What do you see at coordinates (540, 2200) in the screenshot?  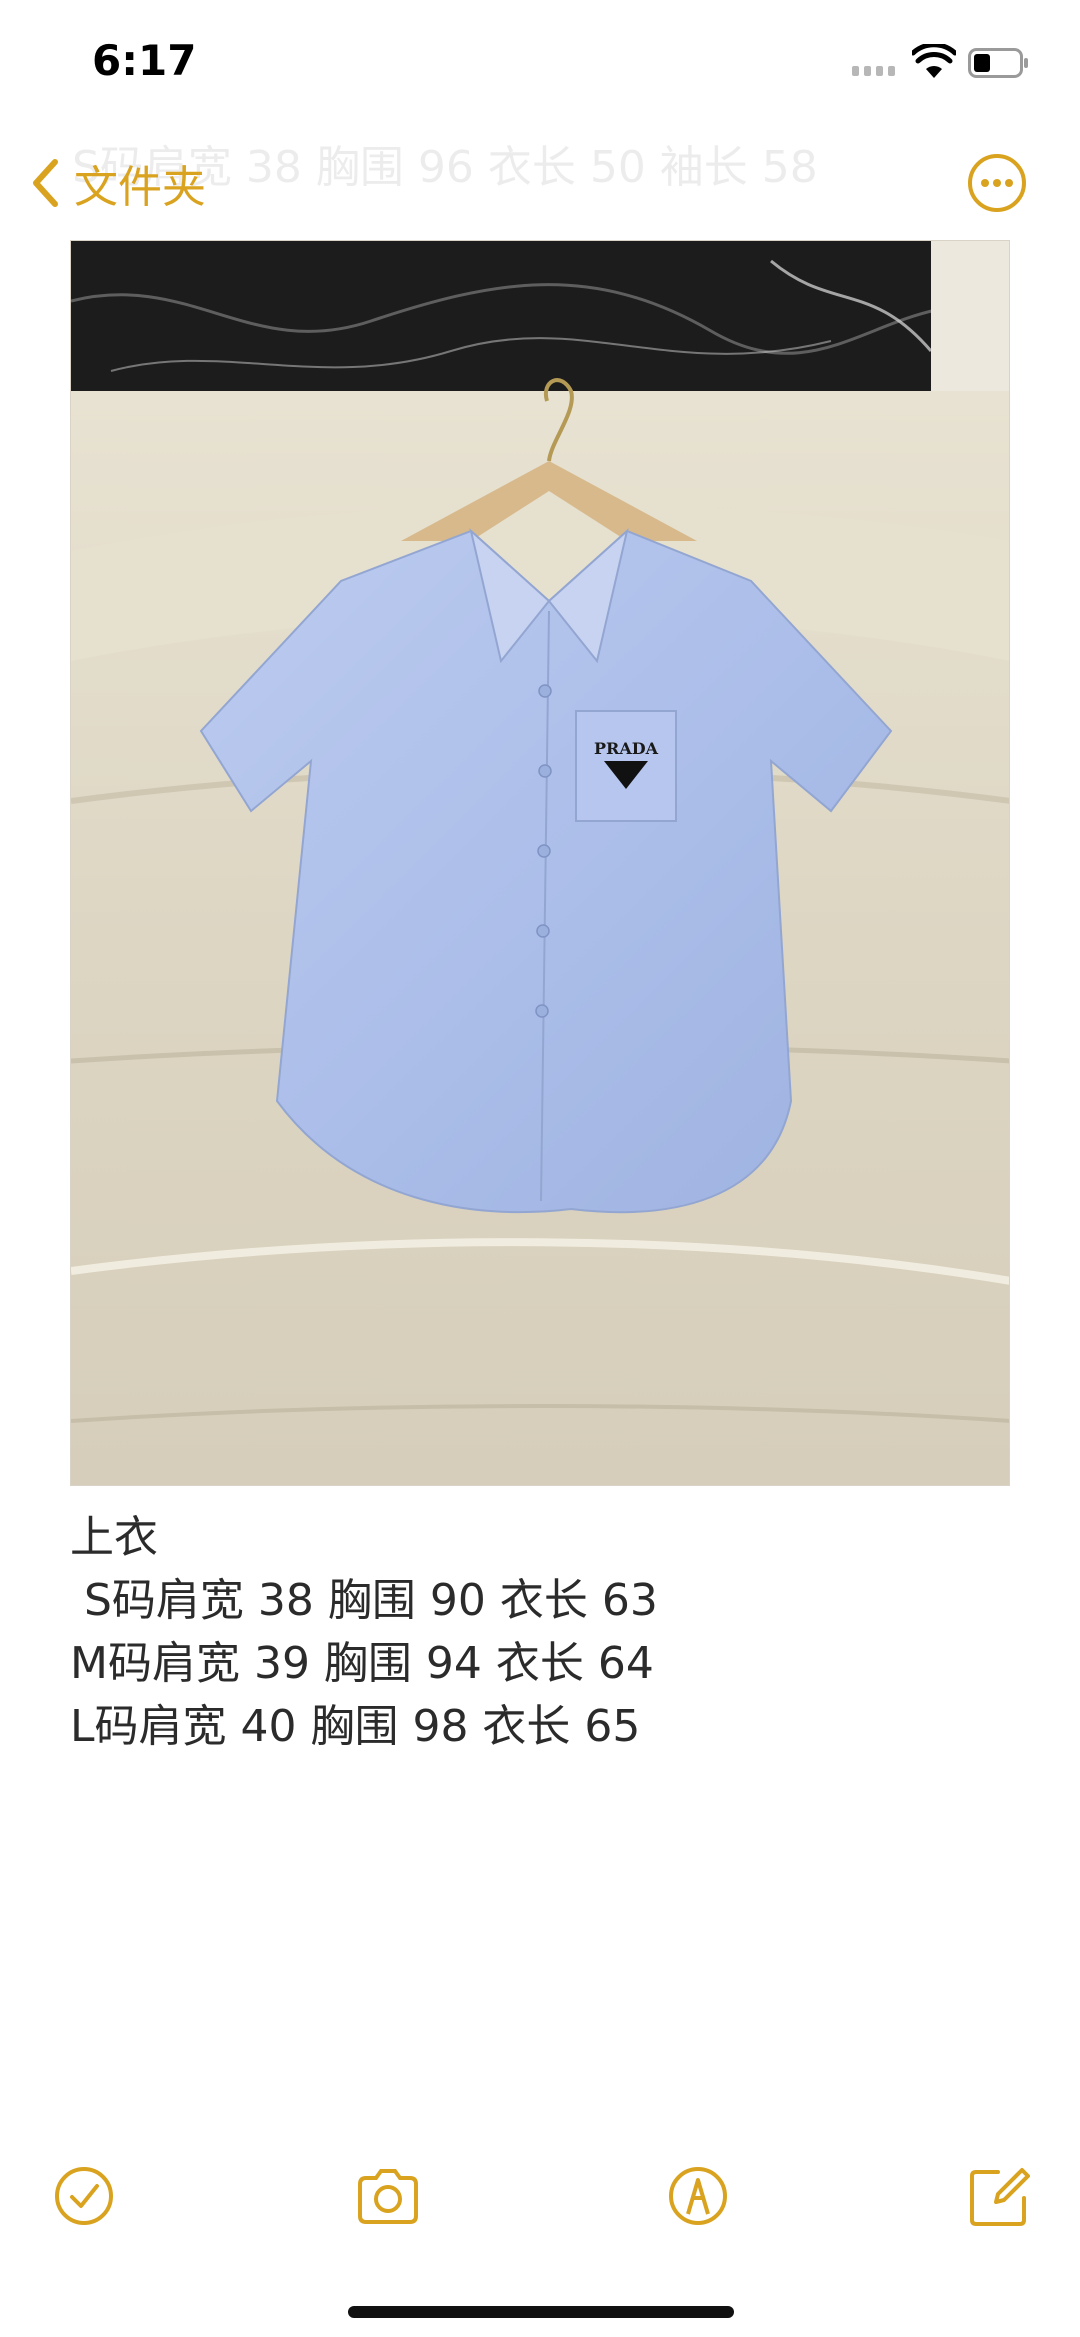 I see `bottom-toolbar` at bounding box center [540, 2200].